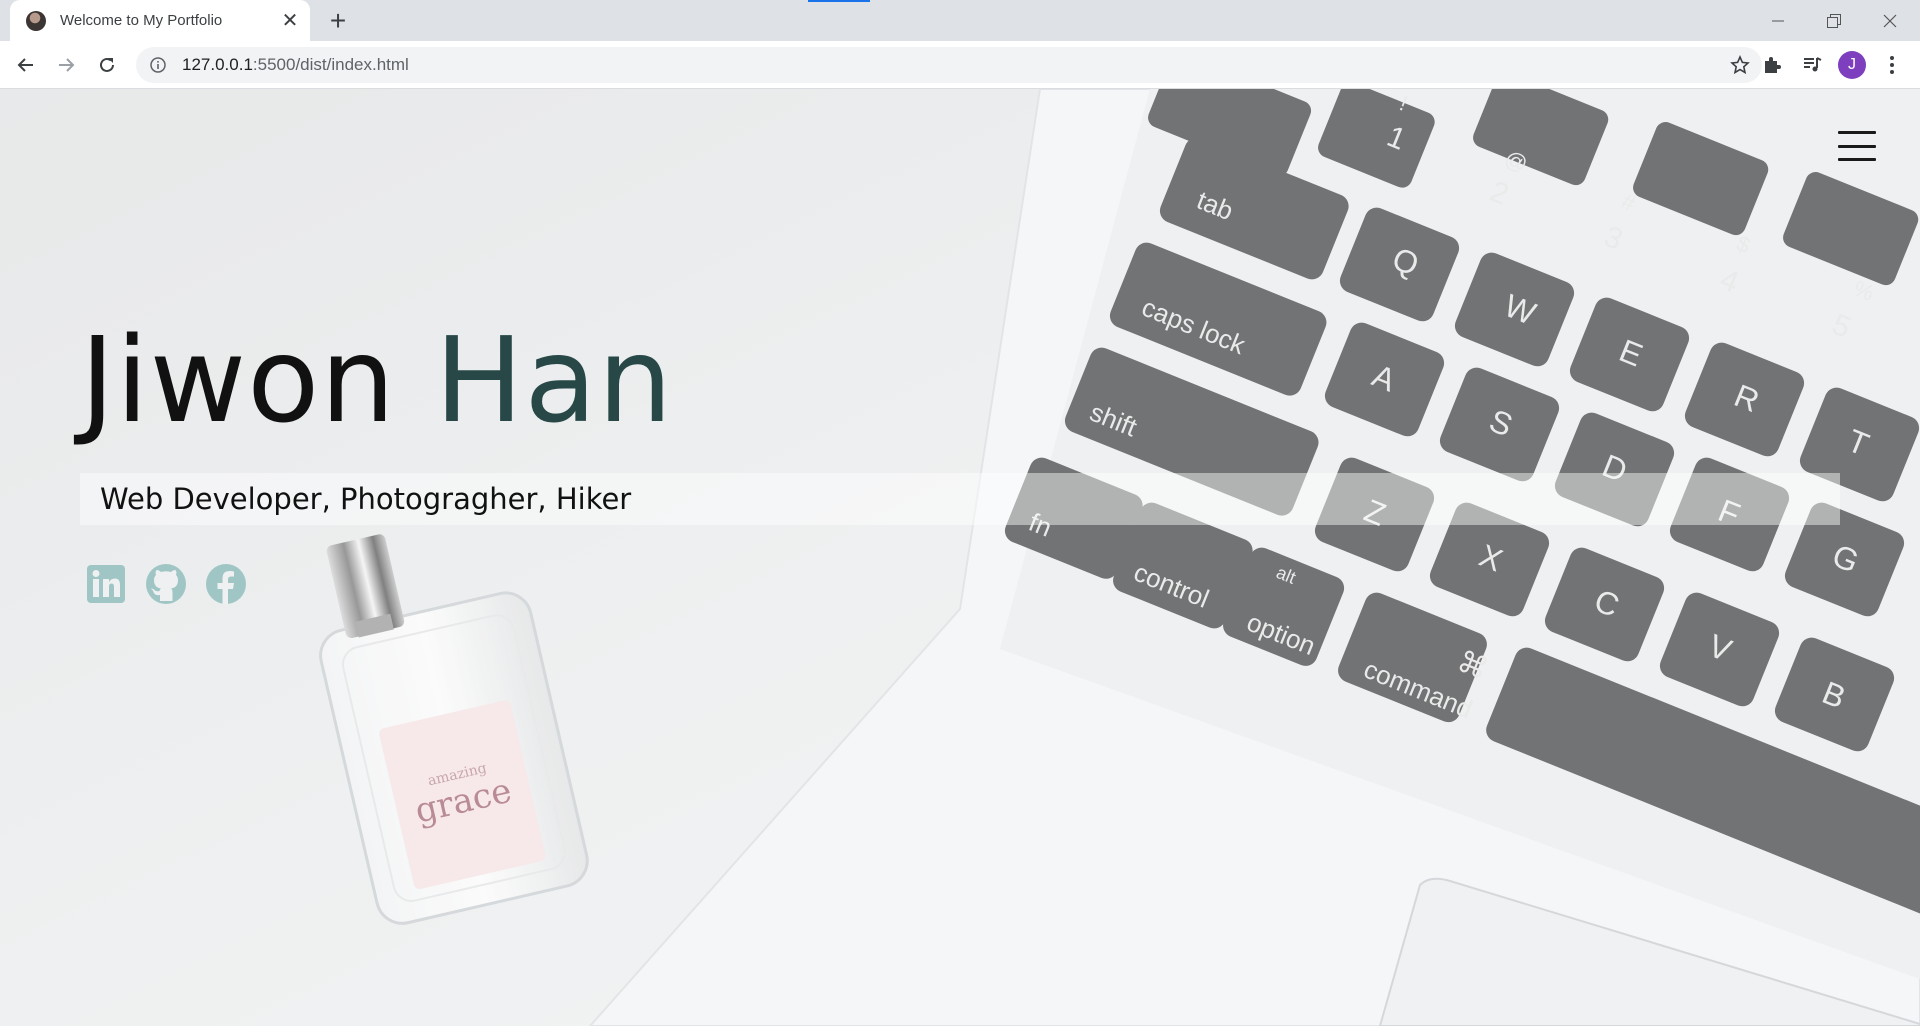  I want to click on minimize-icon, so click(1778, 20).